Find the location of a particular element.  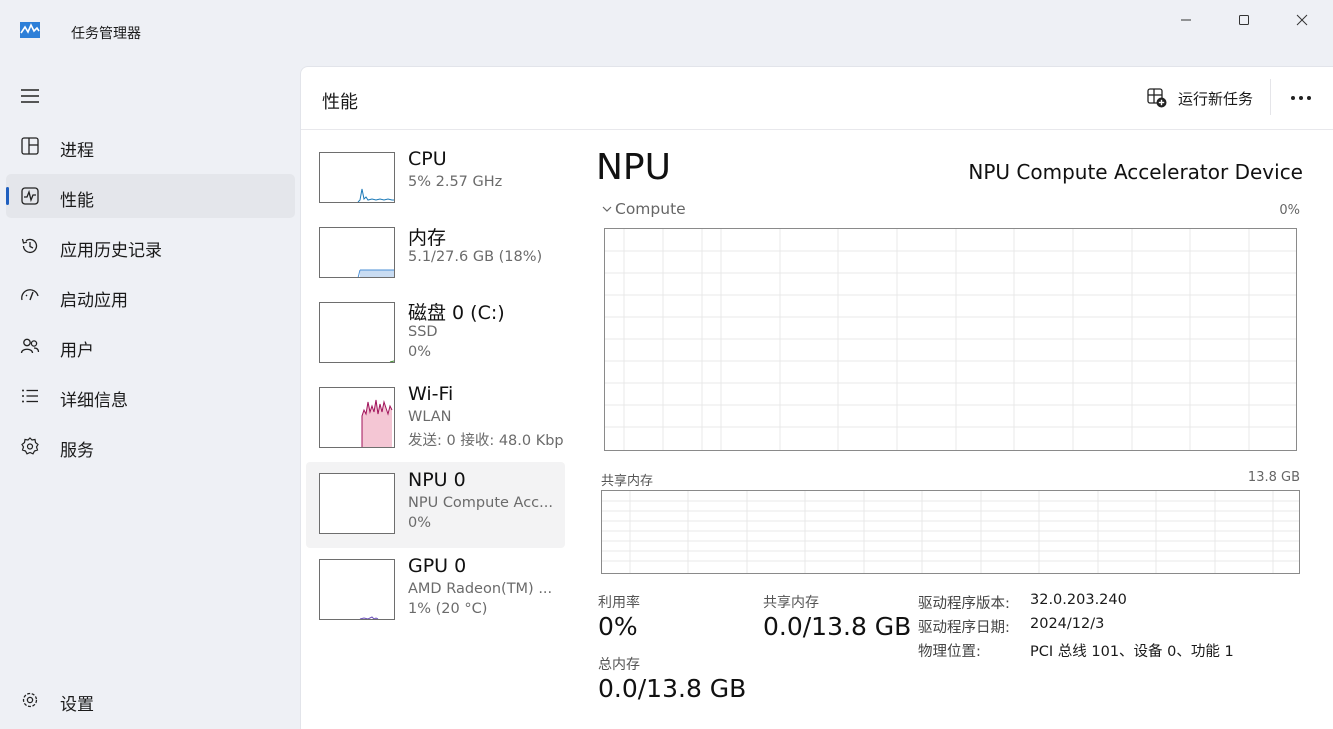

utilization-value: 0% is located at coordinates (618, 626).